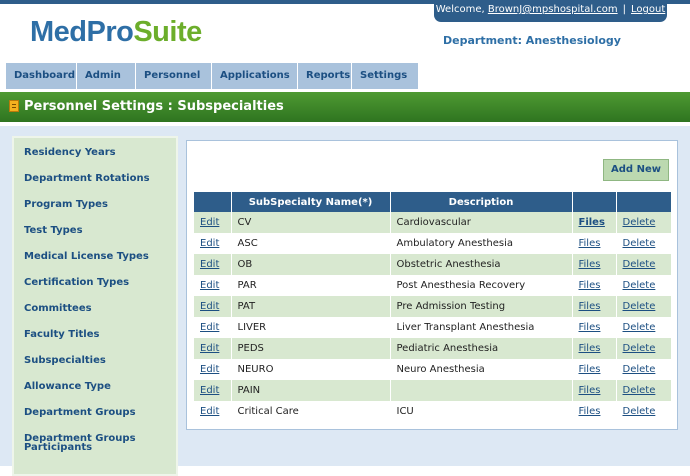 This screenshot has width=690, height=476. I want to click on sidebar-item-faculty-titles: Faculty Titles, so click(99, 335).